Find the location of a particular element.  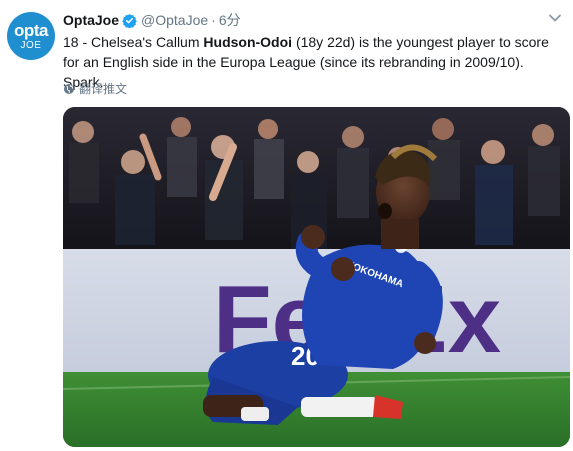

globe-icon is located at coordinates (69, 88).